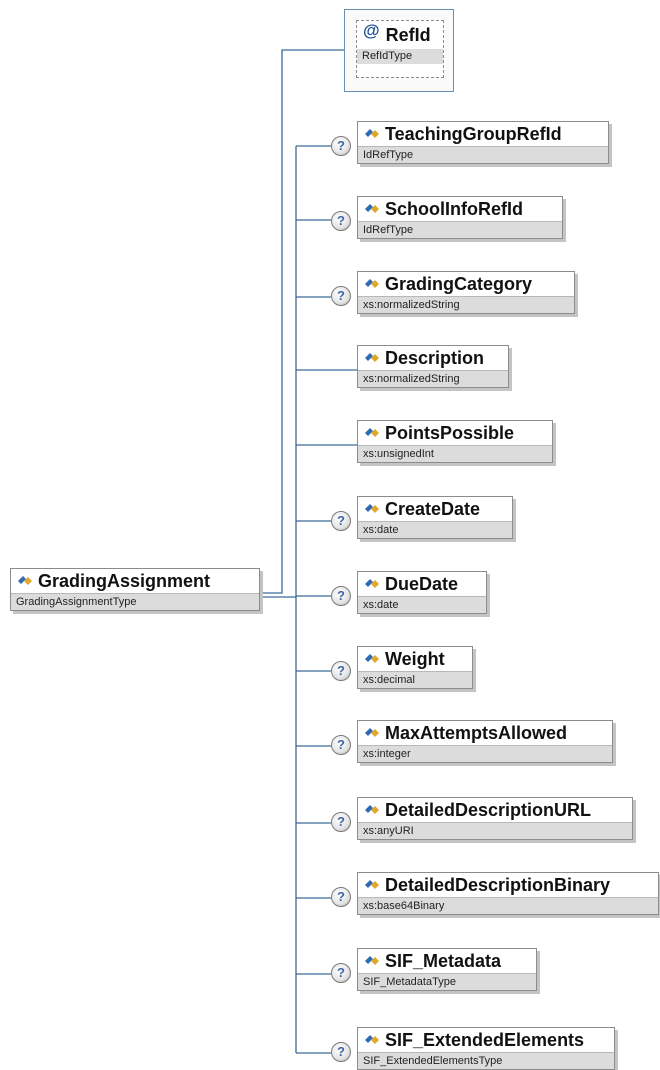  What do you see at coordinates (498, 884) in the screenshot?
I see `child-element-name: DetailedDescriptionBinary` at bounding box center [498, 884].